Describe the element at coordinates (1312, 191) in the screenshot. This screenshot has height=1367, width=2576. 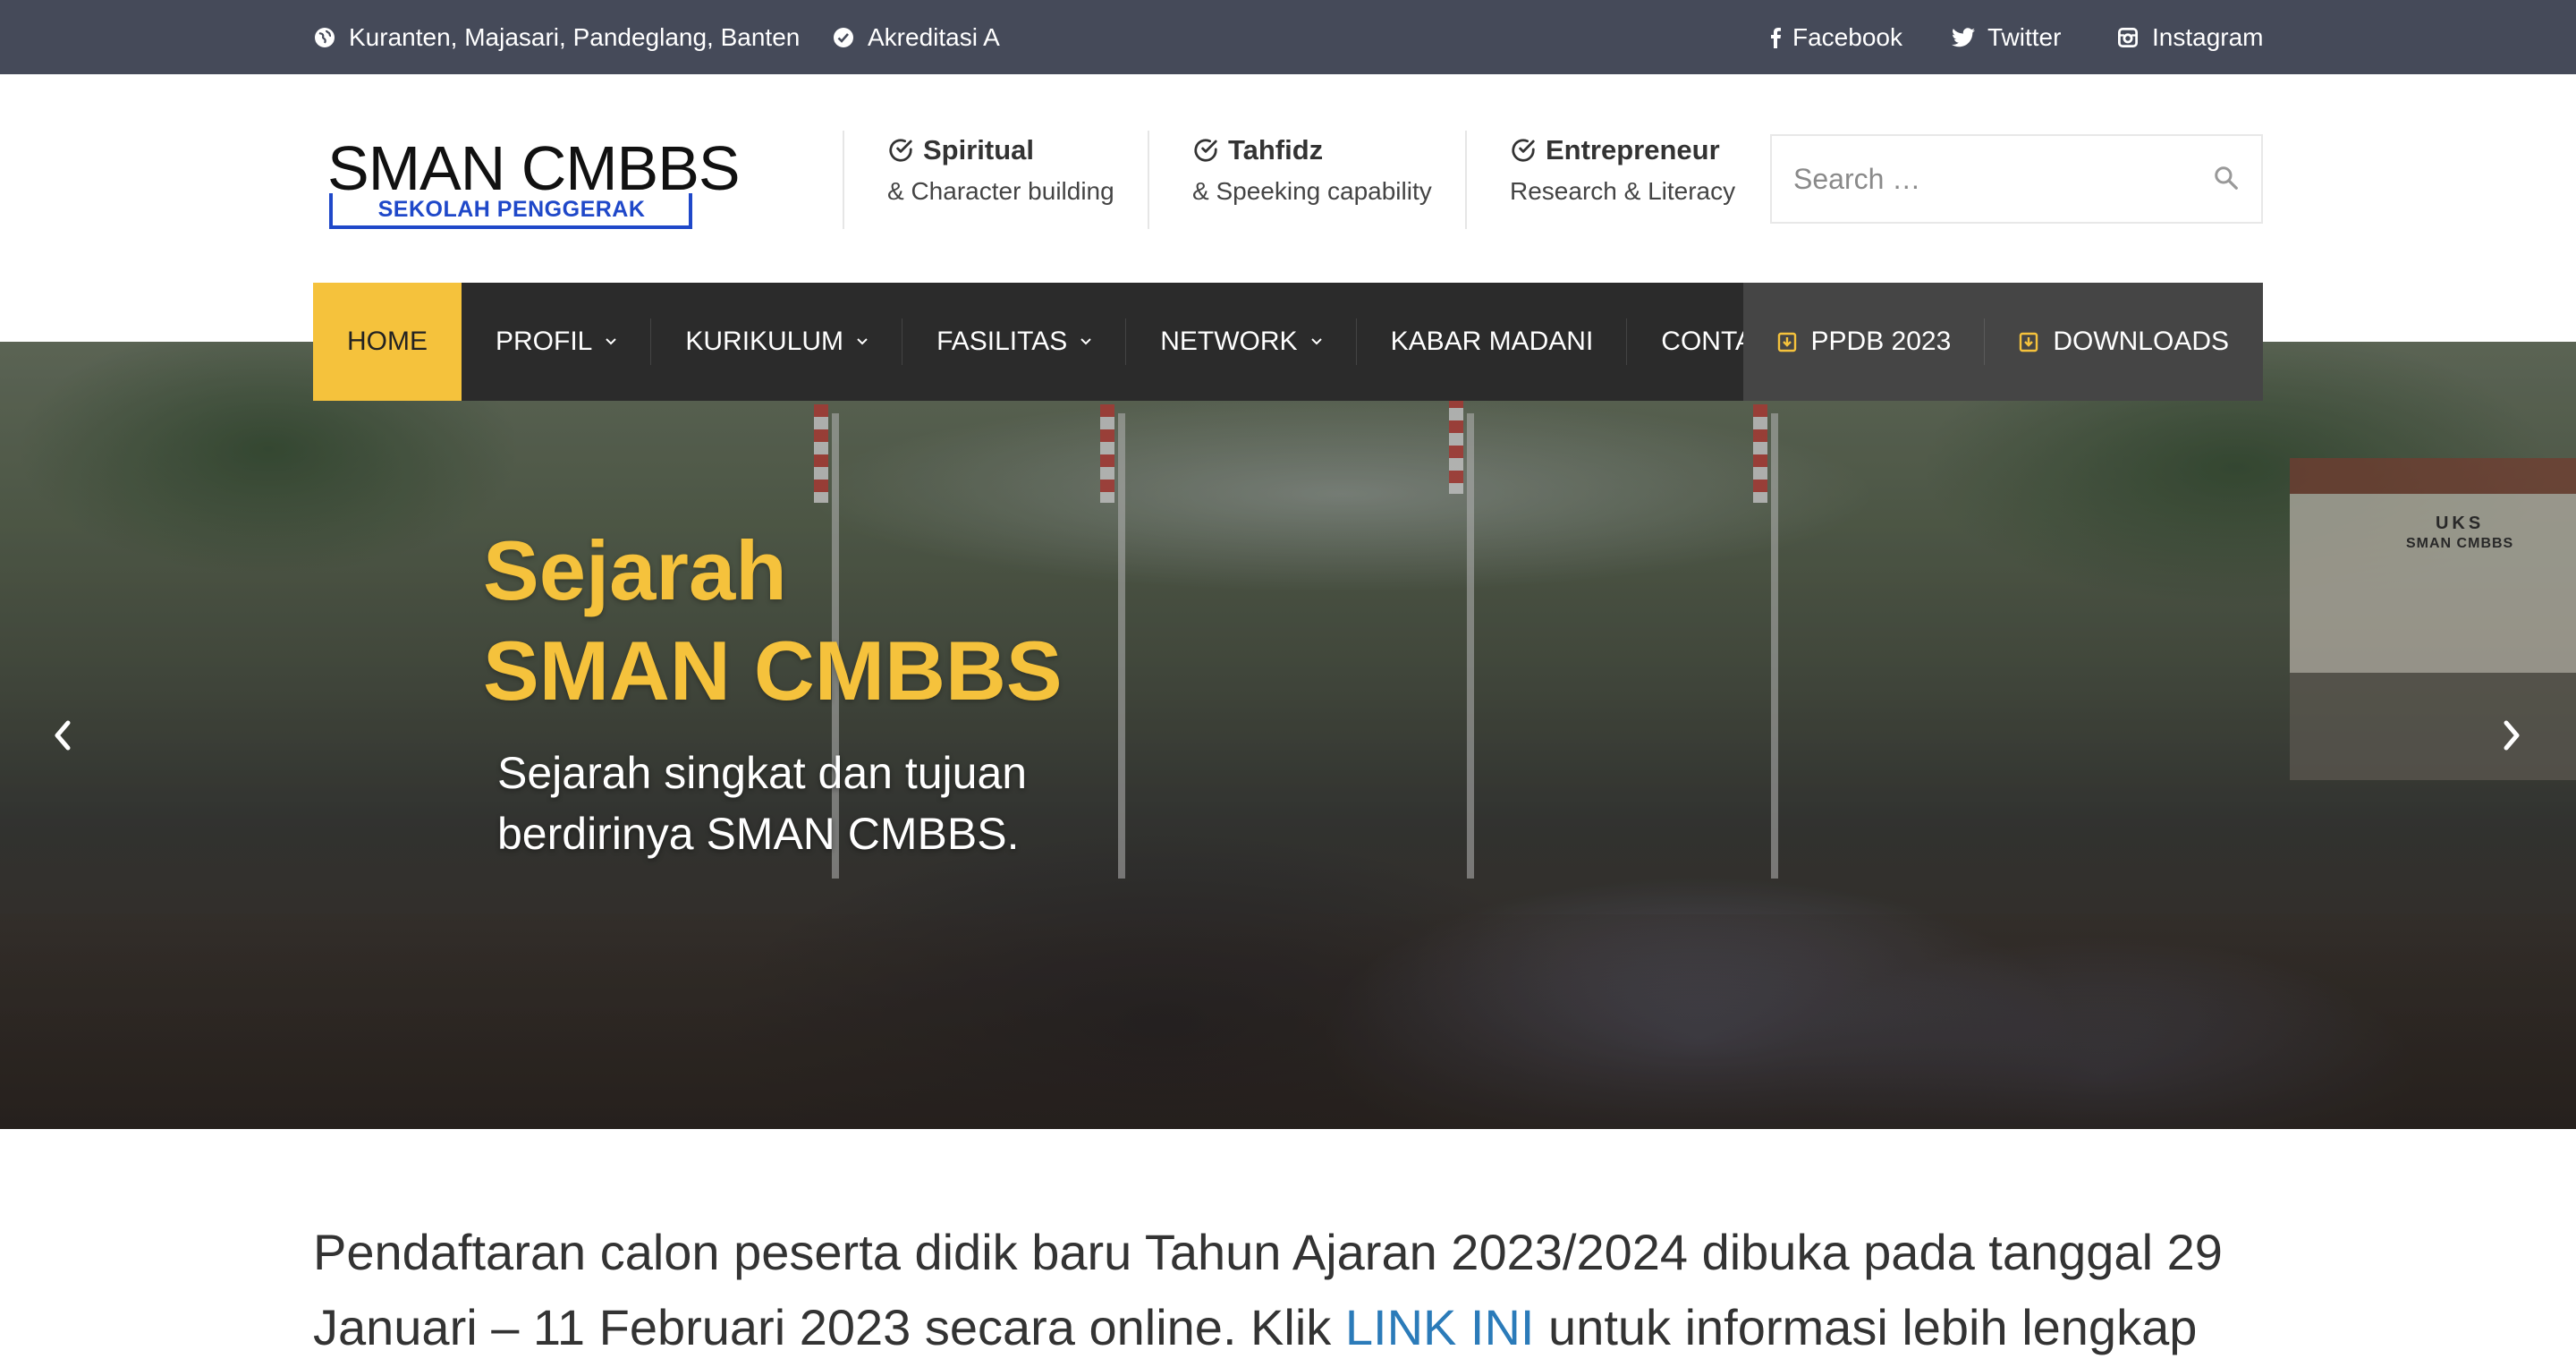
I see `feature-subtitle: & Speeking capability` at that location.